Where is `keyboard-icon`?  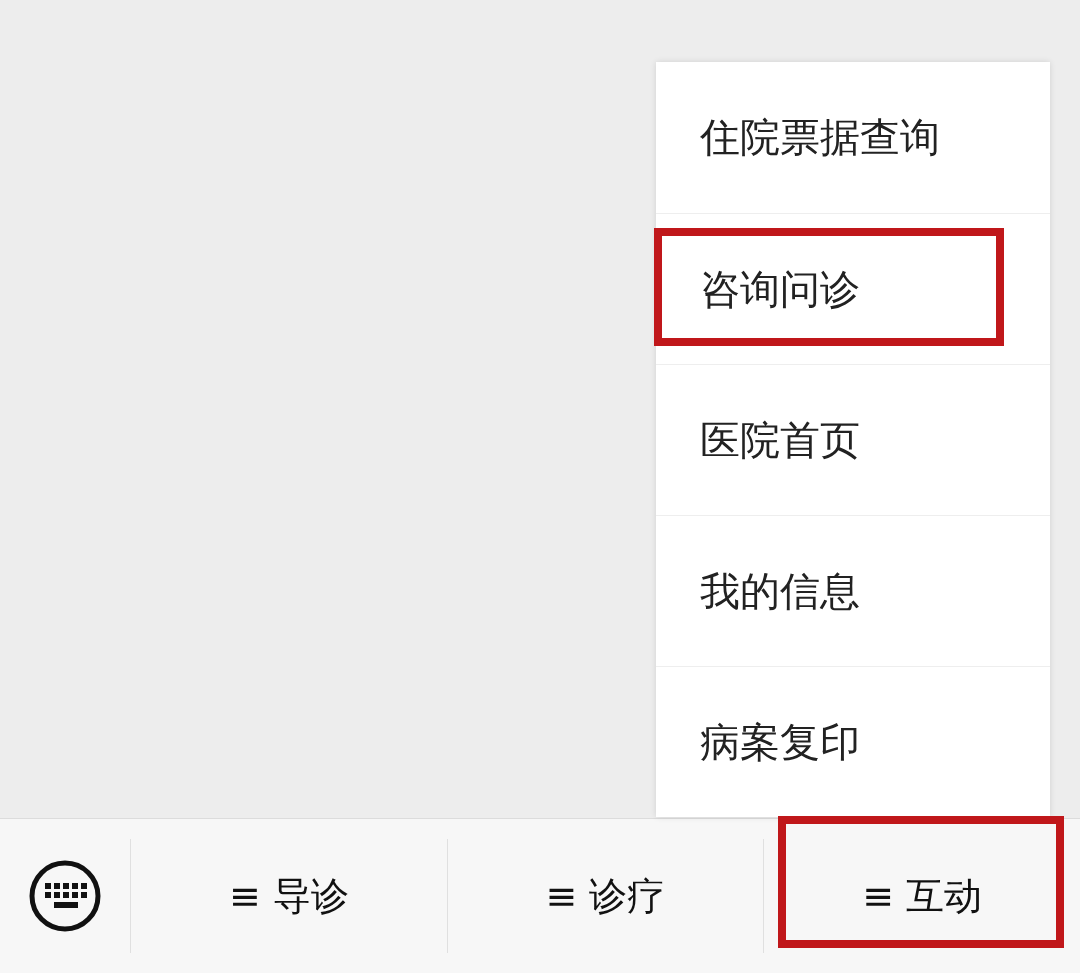 keyboard-icon is located at coordinates (65, 896).